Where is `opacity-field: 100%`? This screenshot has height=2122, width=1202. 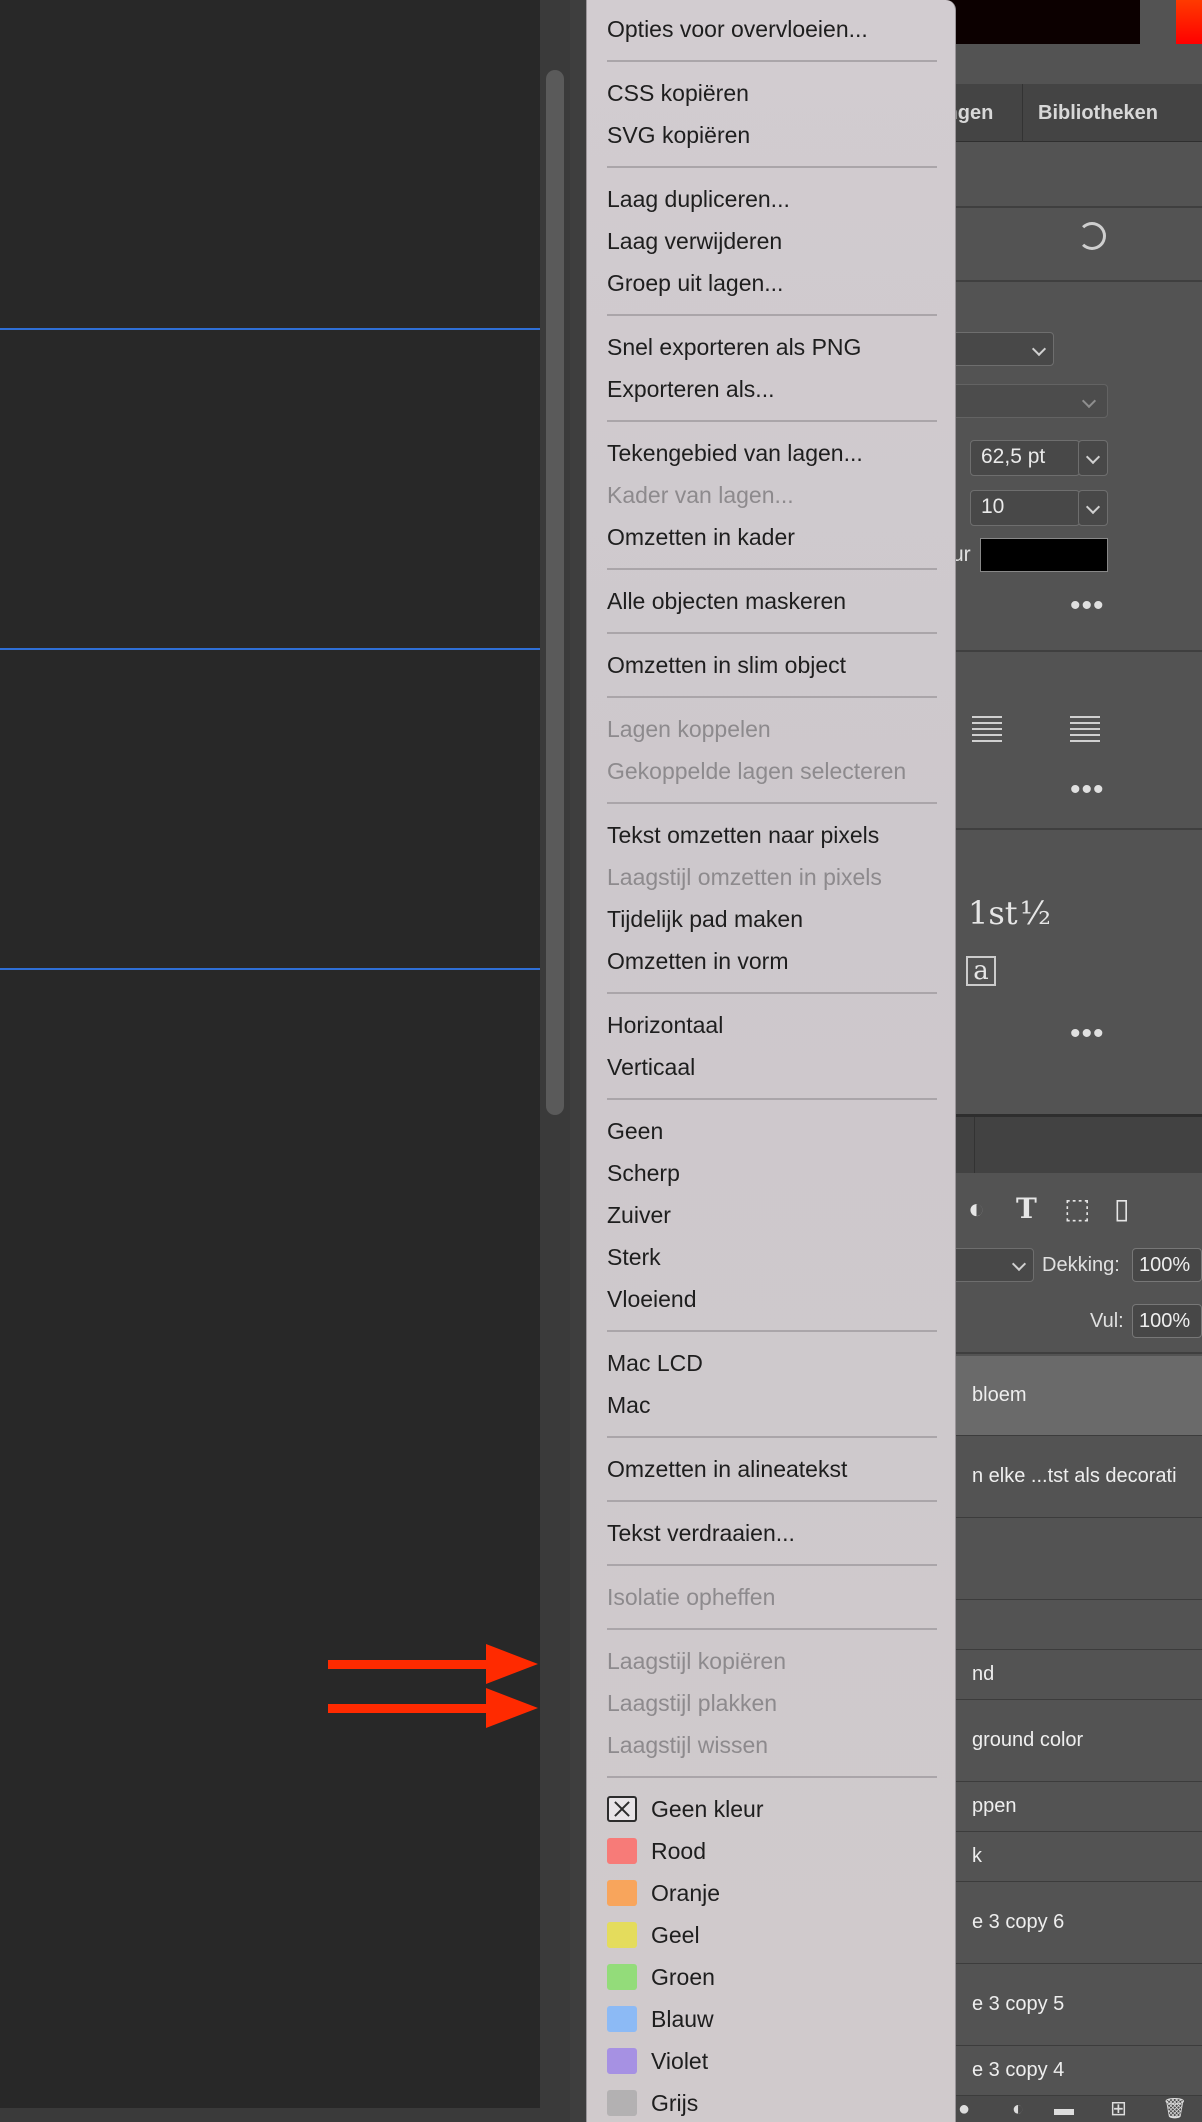 opacity-field: 100% is located at coordinates (1167, 1265).